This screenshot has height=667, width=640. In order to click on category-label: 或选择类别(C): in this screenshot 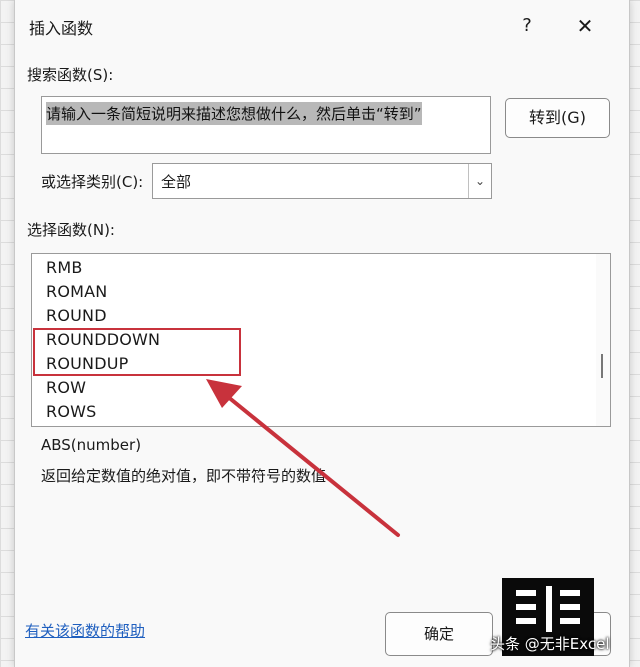, I will do `click(92, 182)`.